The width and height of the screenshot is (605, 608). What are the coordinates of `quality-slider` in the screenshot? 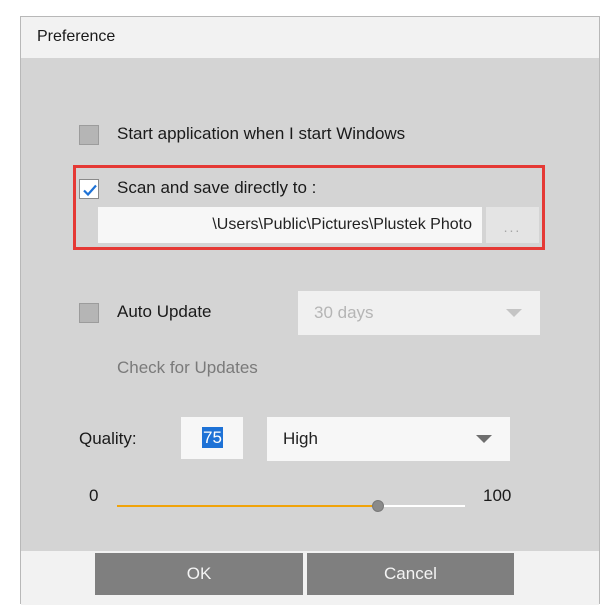 It's located at (291, 506).